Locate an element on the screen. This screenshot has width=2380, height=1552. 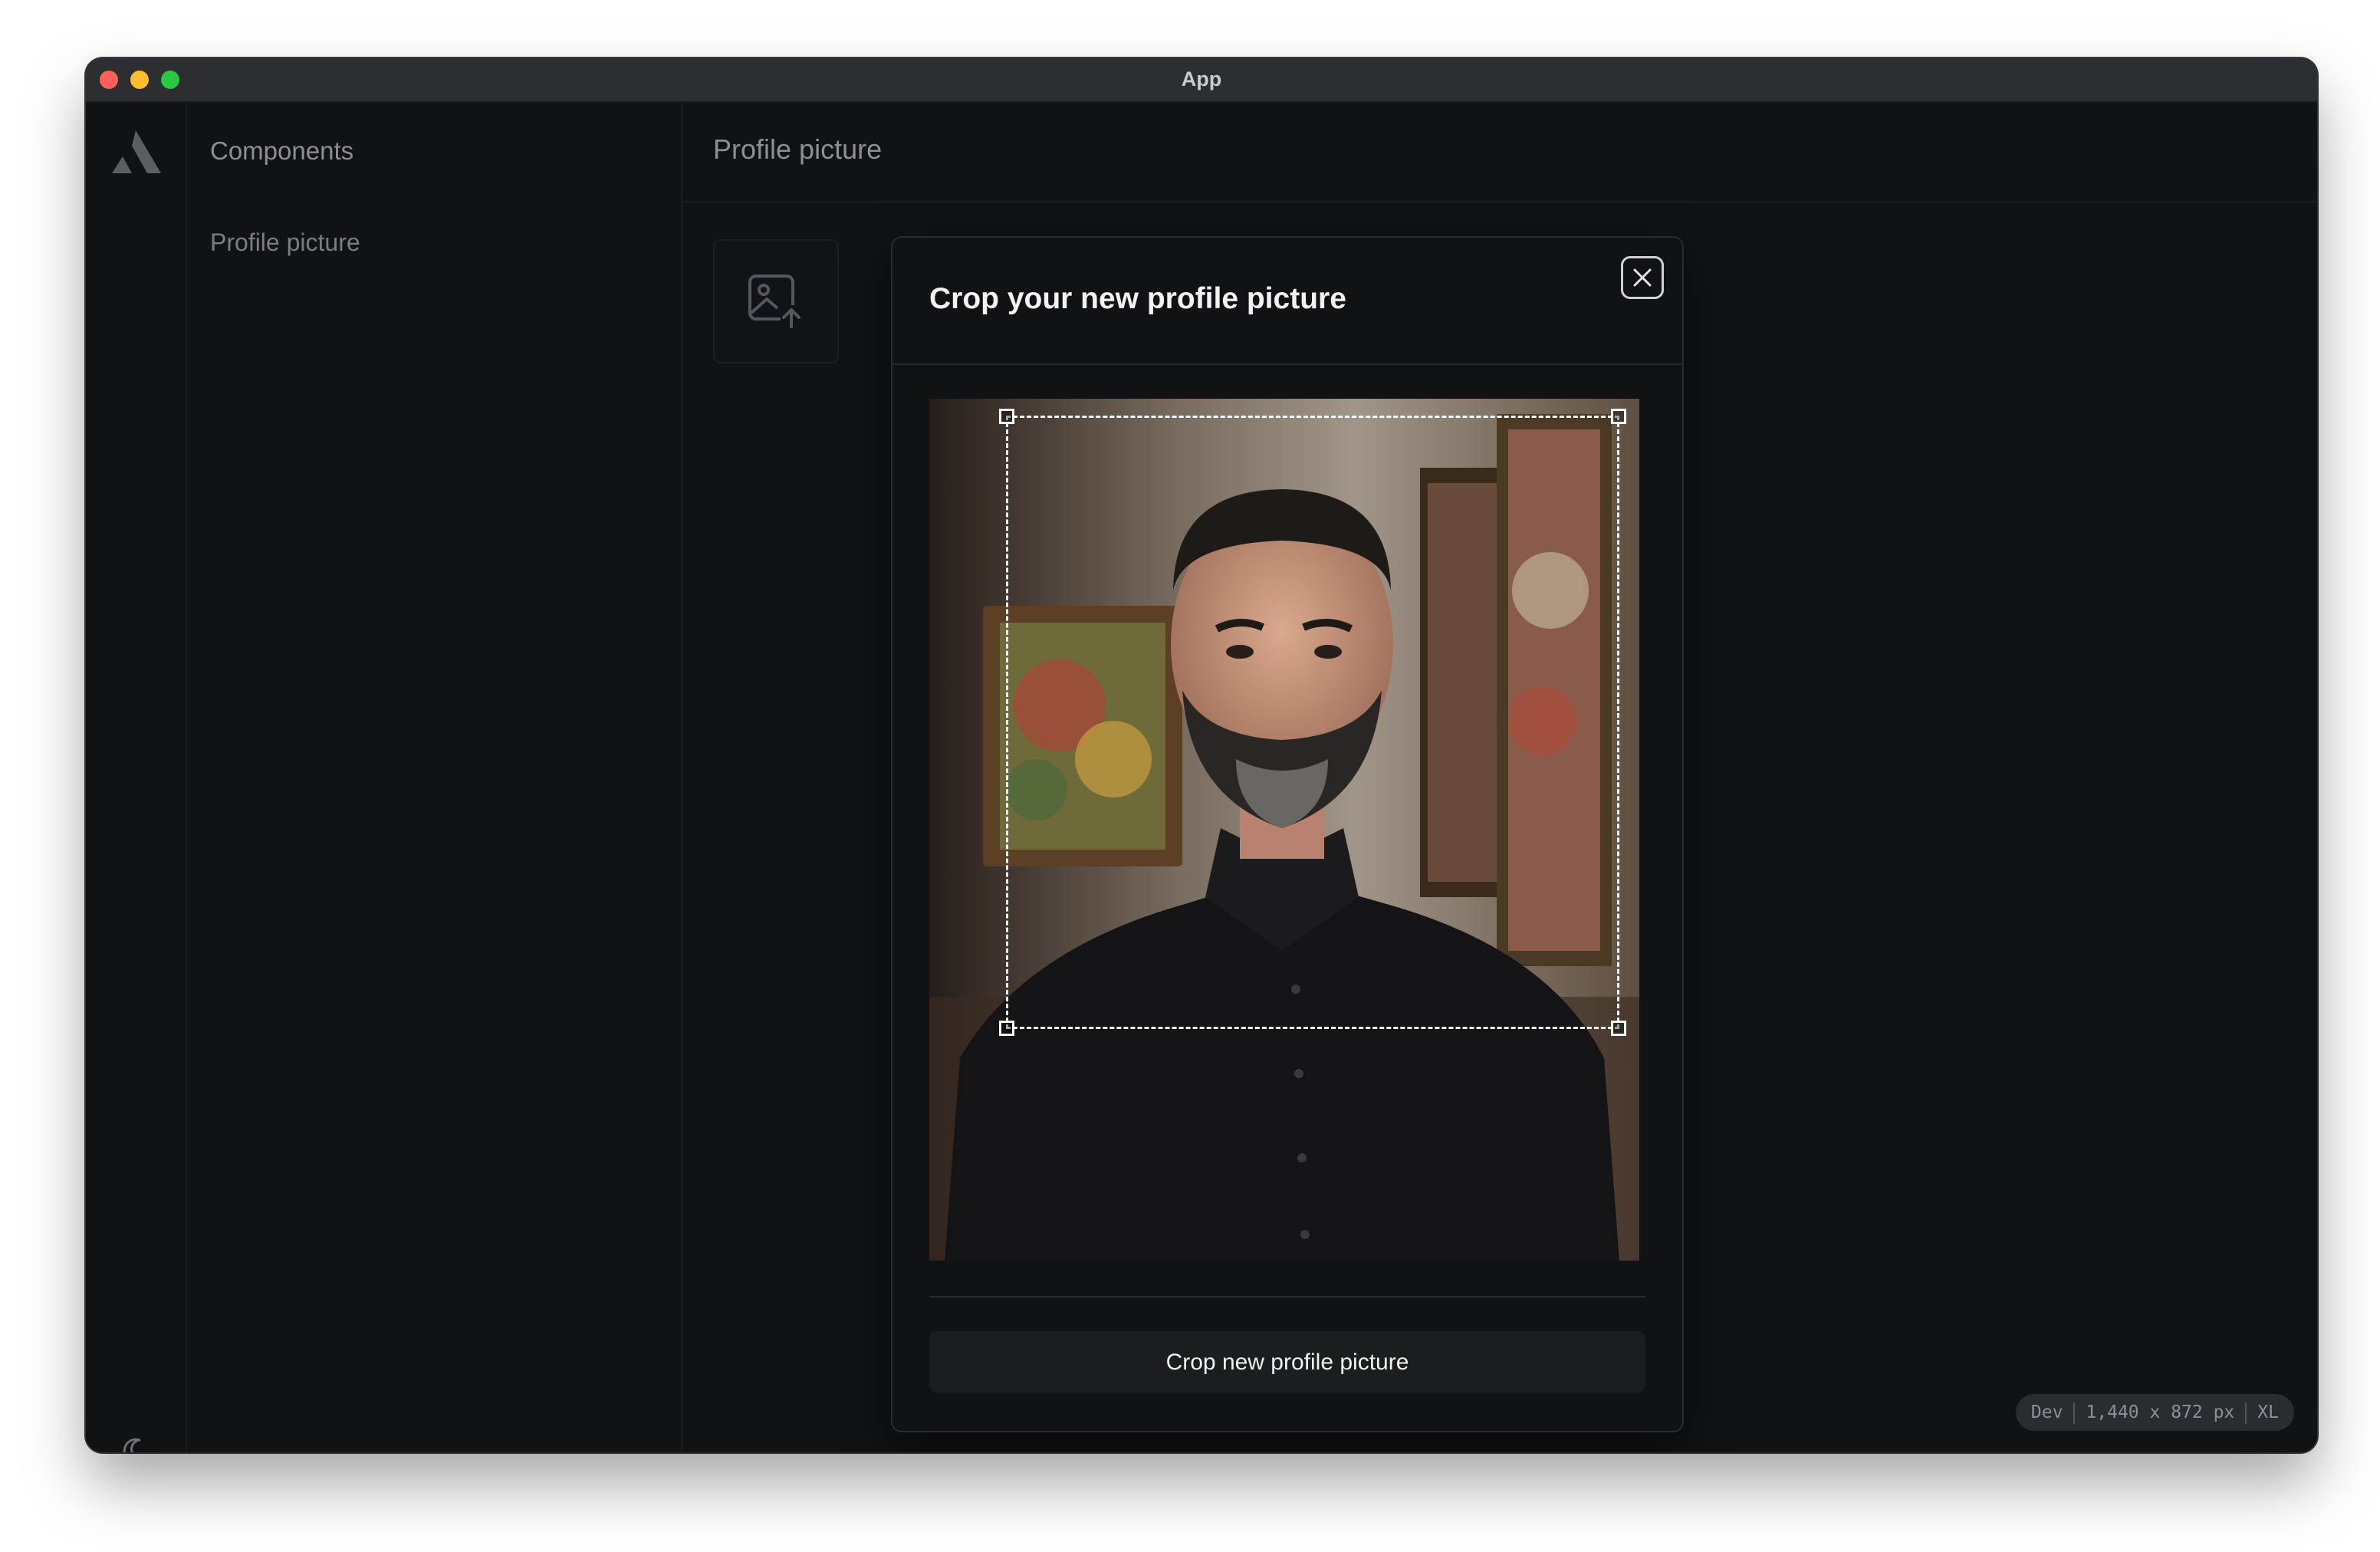
window-title: App is located at coordinates (1202, 78).